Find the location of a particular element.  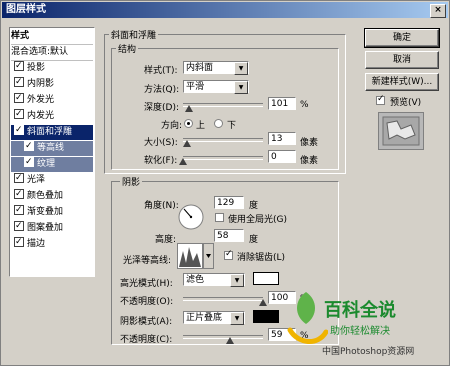

highlight-color-swatch is located at coordinates (266, 278).